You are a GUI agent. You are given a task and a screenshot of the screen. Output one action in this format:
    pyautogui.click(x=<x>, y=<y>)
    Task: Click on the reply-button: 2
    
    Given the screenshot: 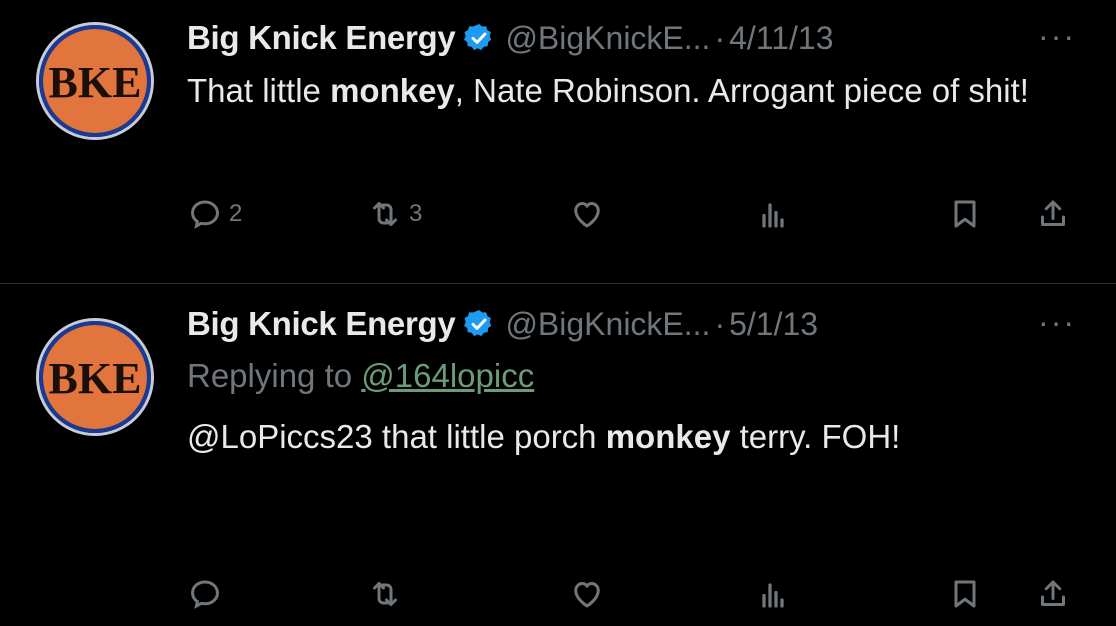 What is the action you would take?
    pyautogui.click(x=214, y=214)
    